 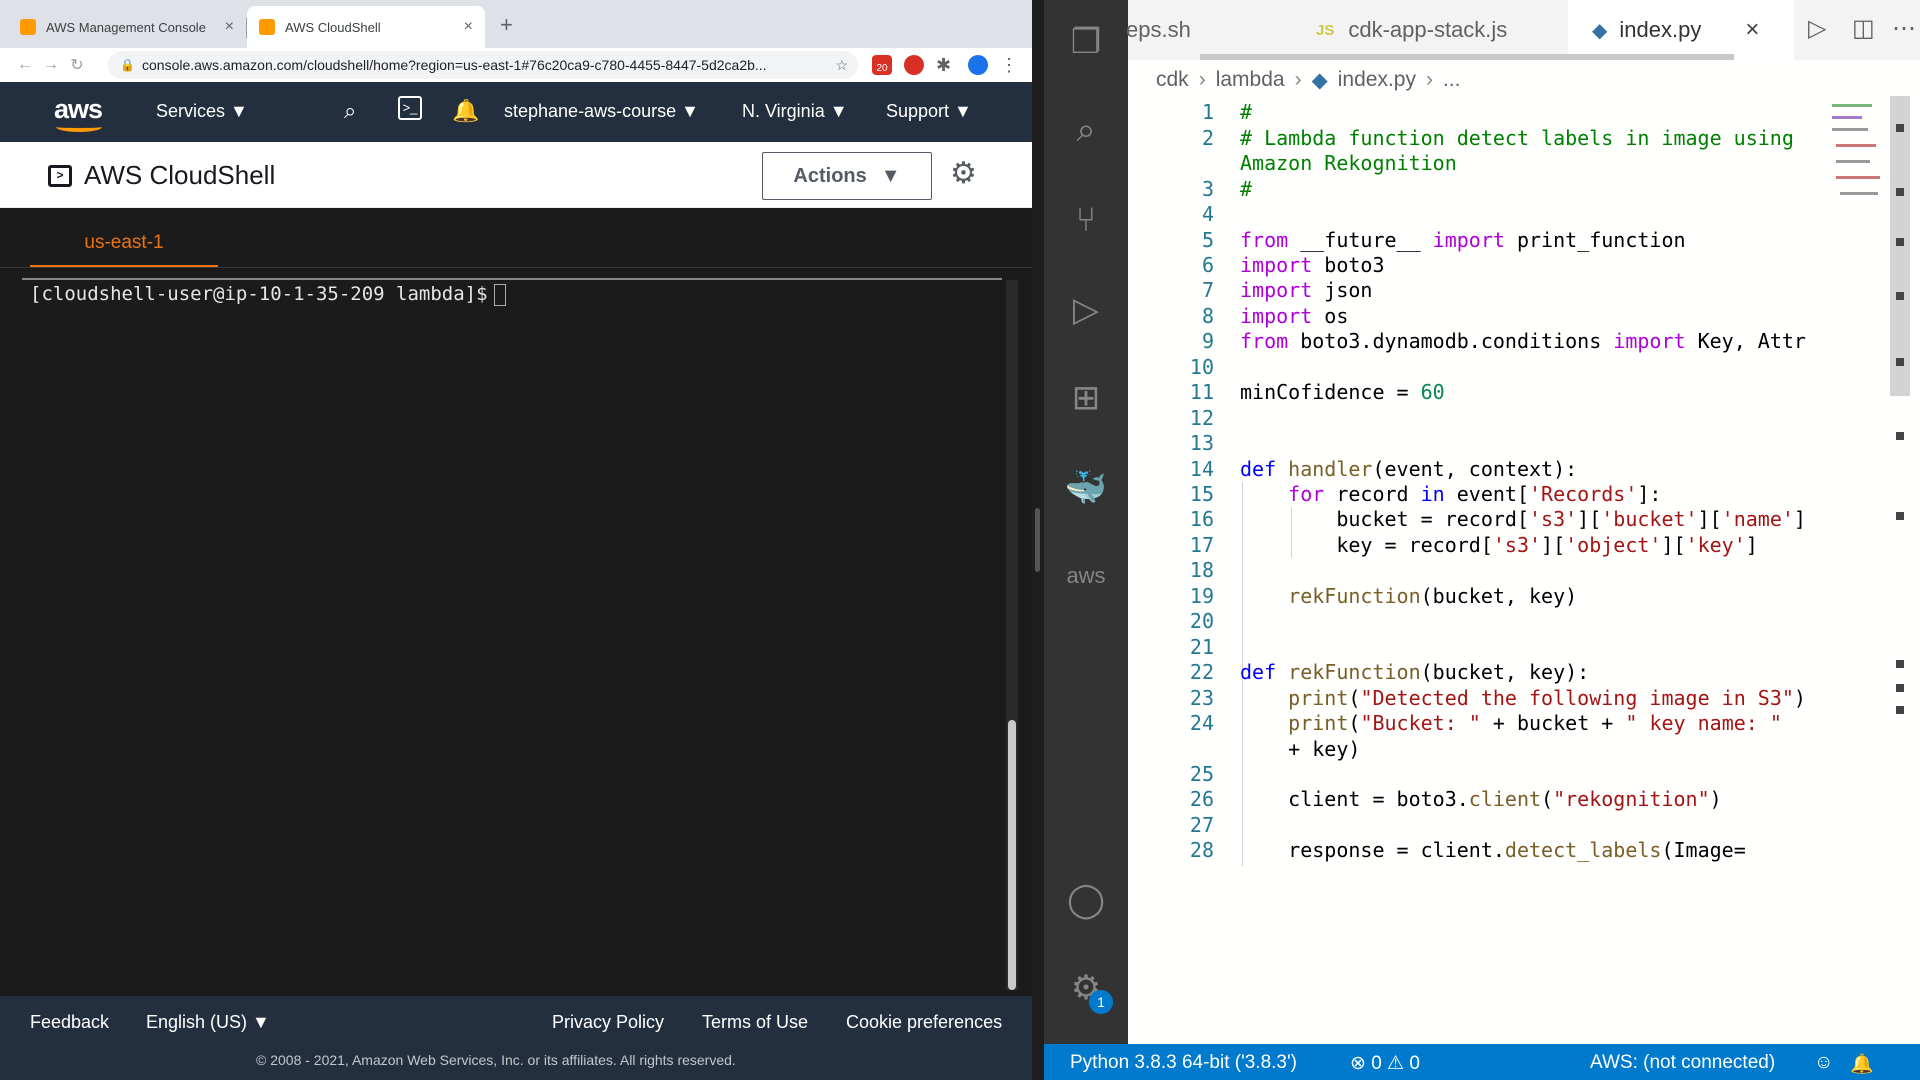 What do you see at coordinates (124, 246) in the screenshot?
I see `terminal-tab-us-east-1: us-east-1` at bounding box center [124, 246].